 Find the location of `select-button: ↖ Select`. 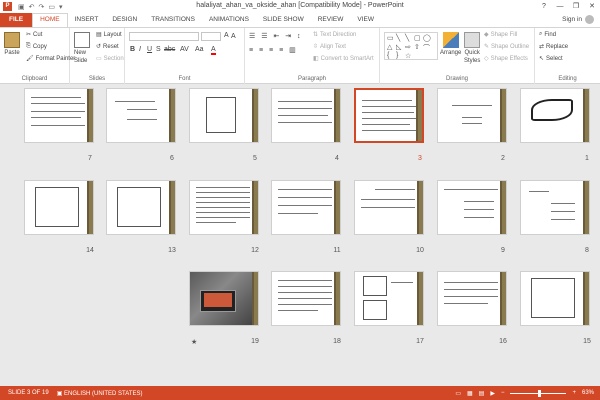

select-button: ↖ Select is located at coordinates (551, 59).